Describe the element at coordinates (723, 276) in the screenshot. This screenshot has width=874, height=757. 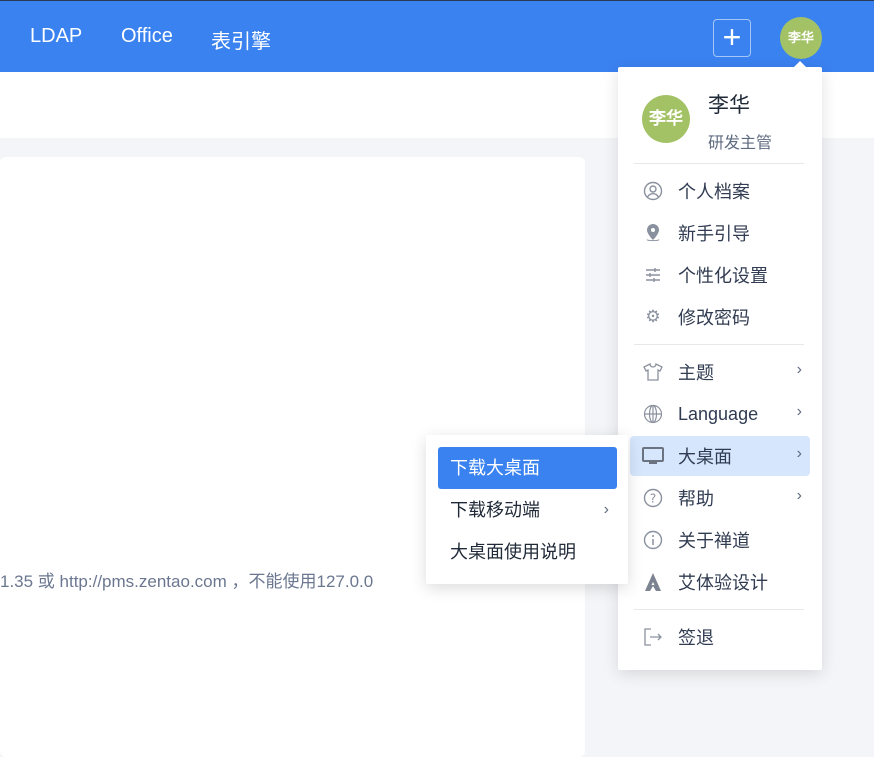
I see `menu-item-label: 个性化设置` at that location.